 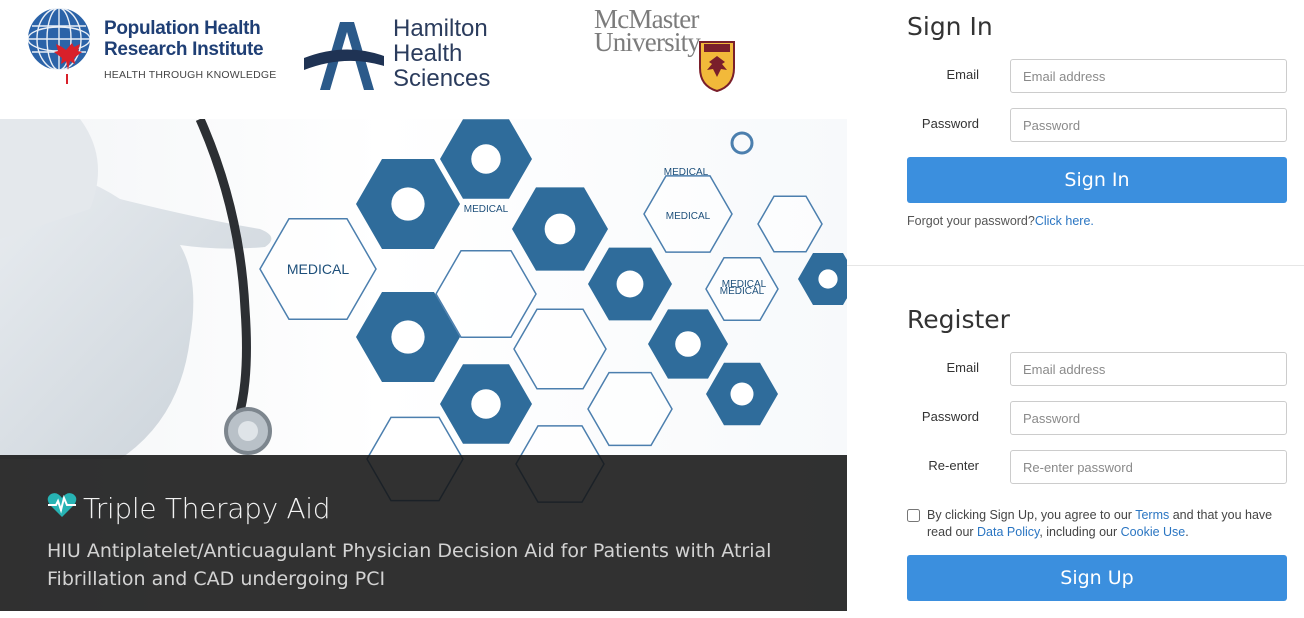 I want to click on signup-button: Sign Up, so click(x=1097, y=578).